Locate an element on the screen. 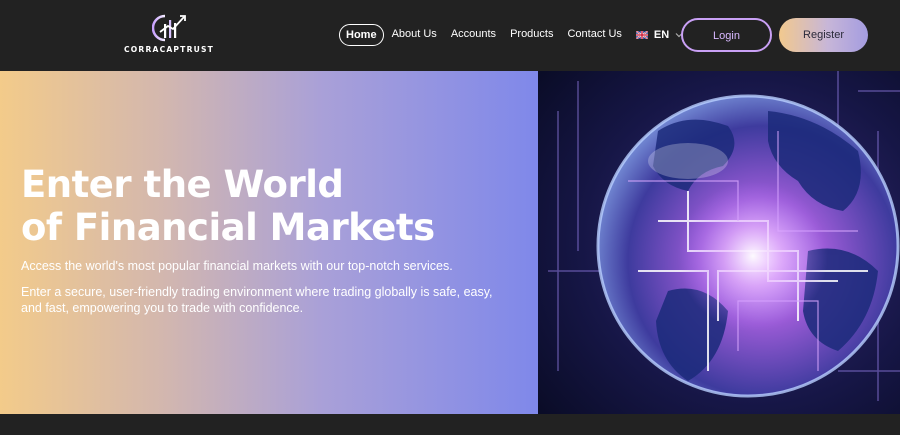  nav-accounts: Accounts is located at coordinates (473, 35).